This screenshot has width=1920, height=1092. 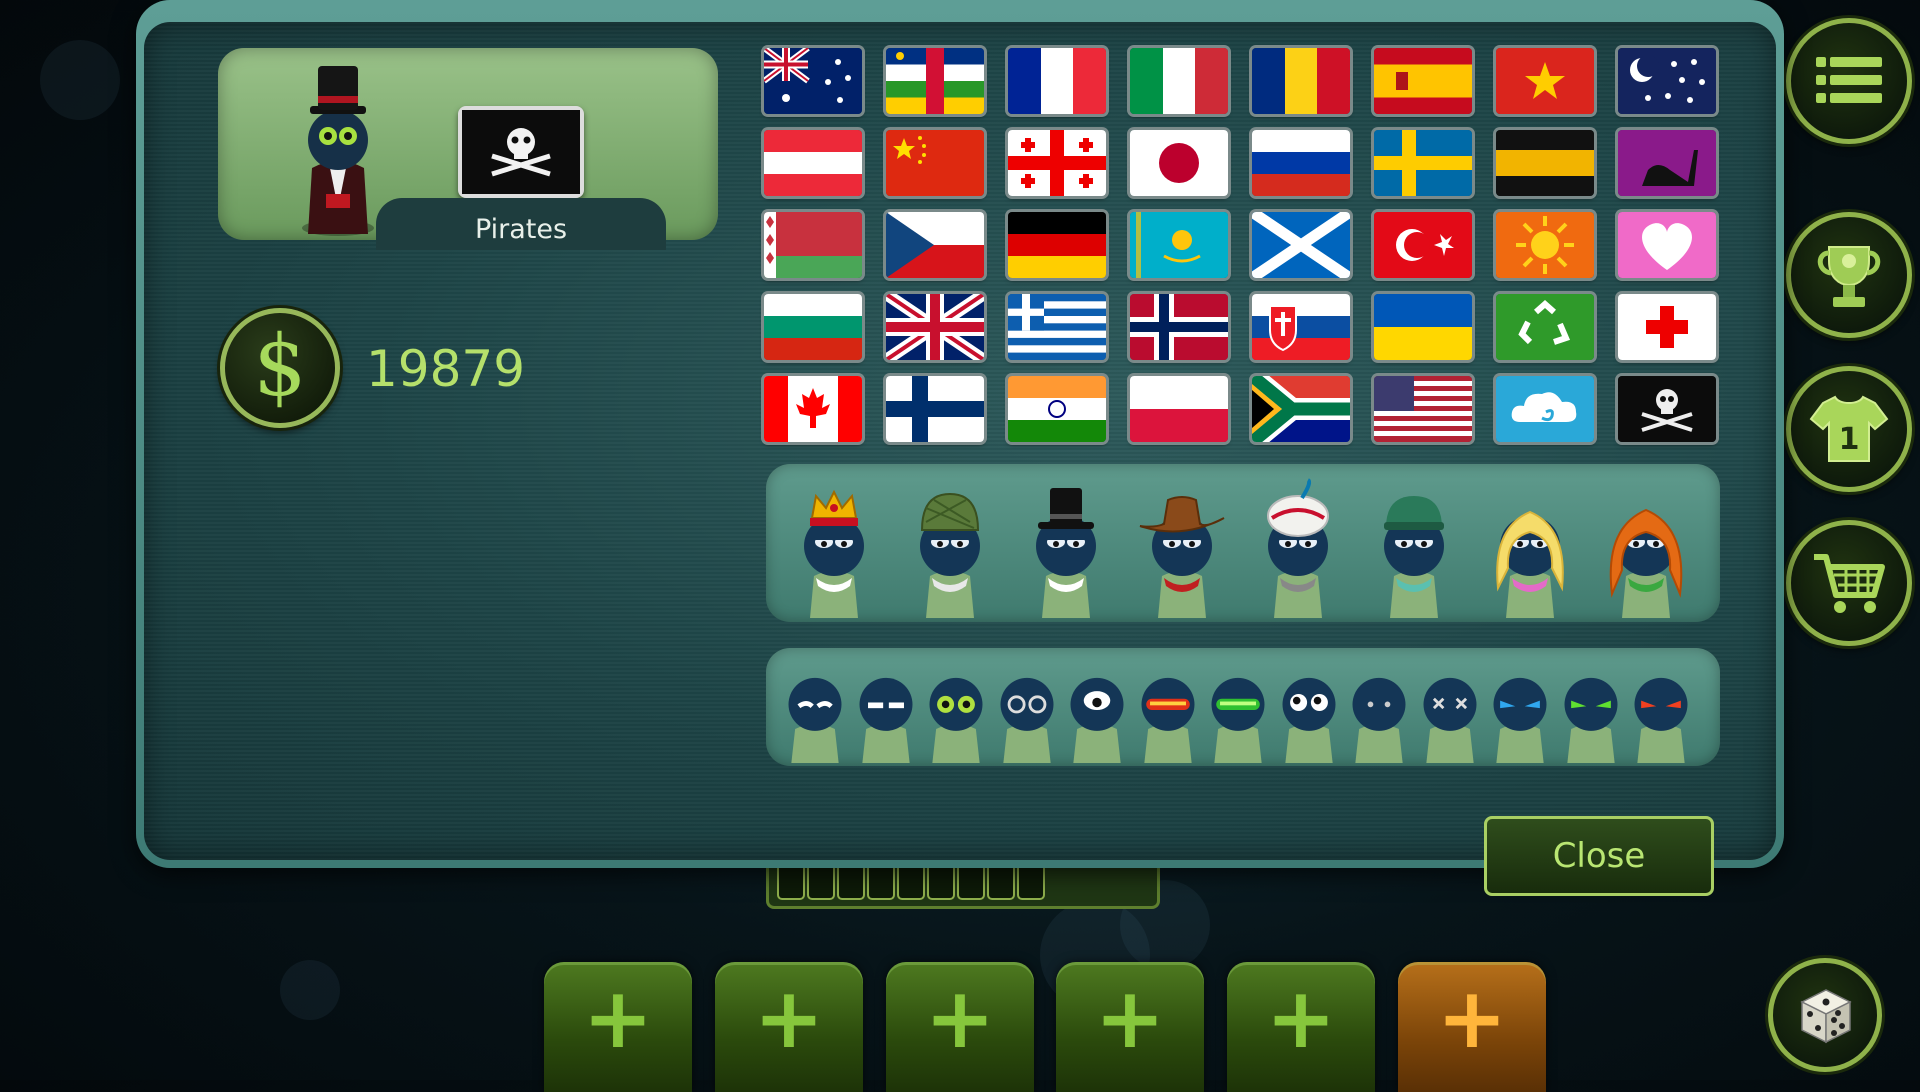 What do you see at coordinates (1057, 163) in the screenshot?
I see `flag-georgia` at bounding box center [1057, 163].